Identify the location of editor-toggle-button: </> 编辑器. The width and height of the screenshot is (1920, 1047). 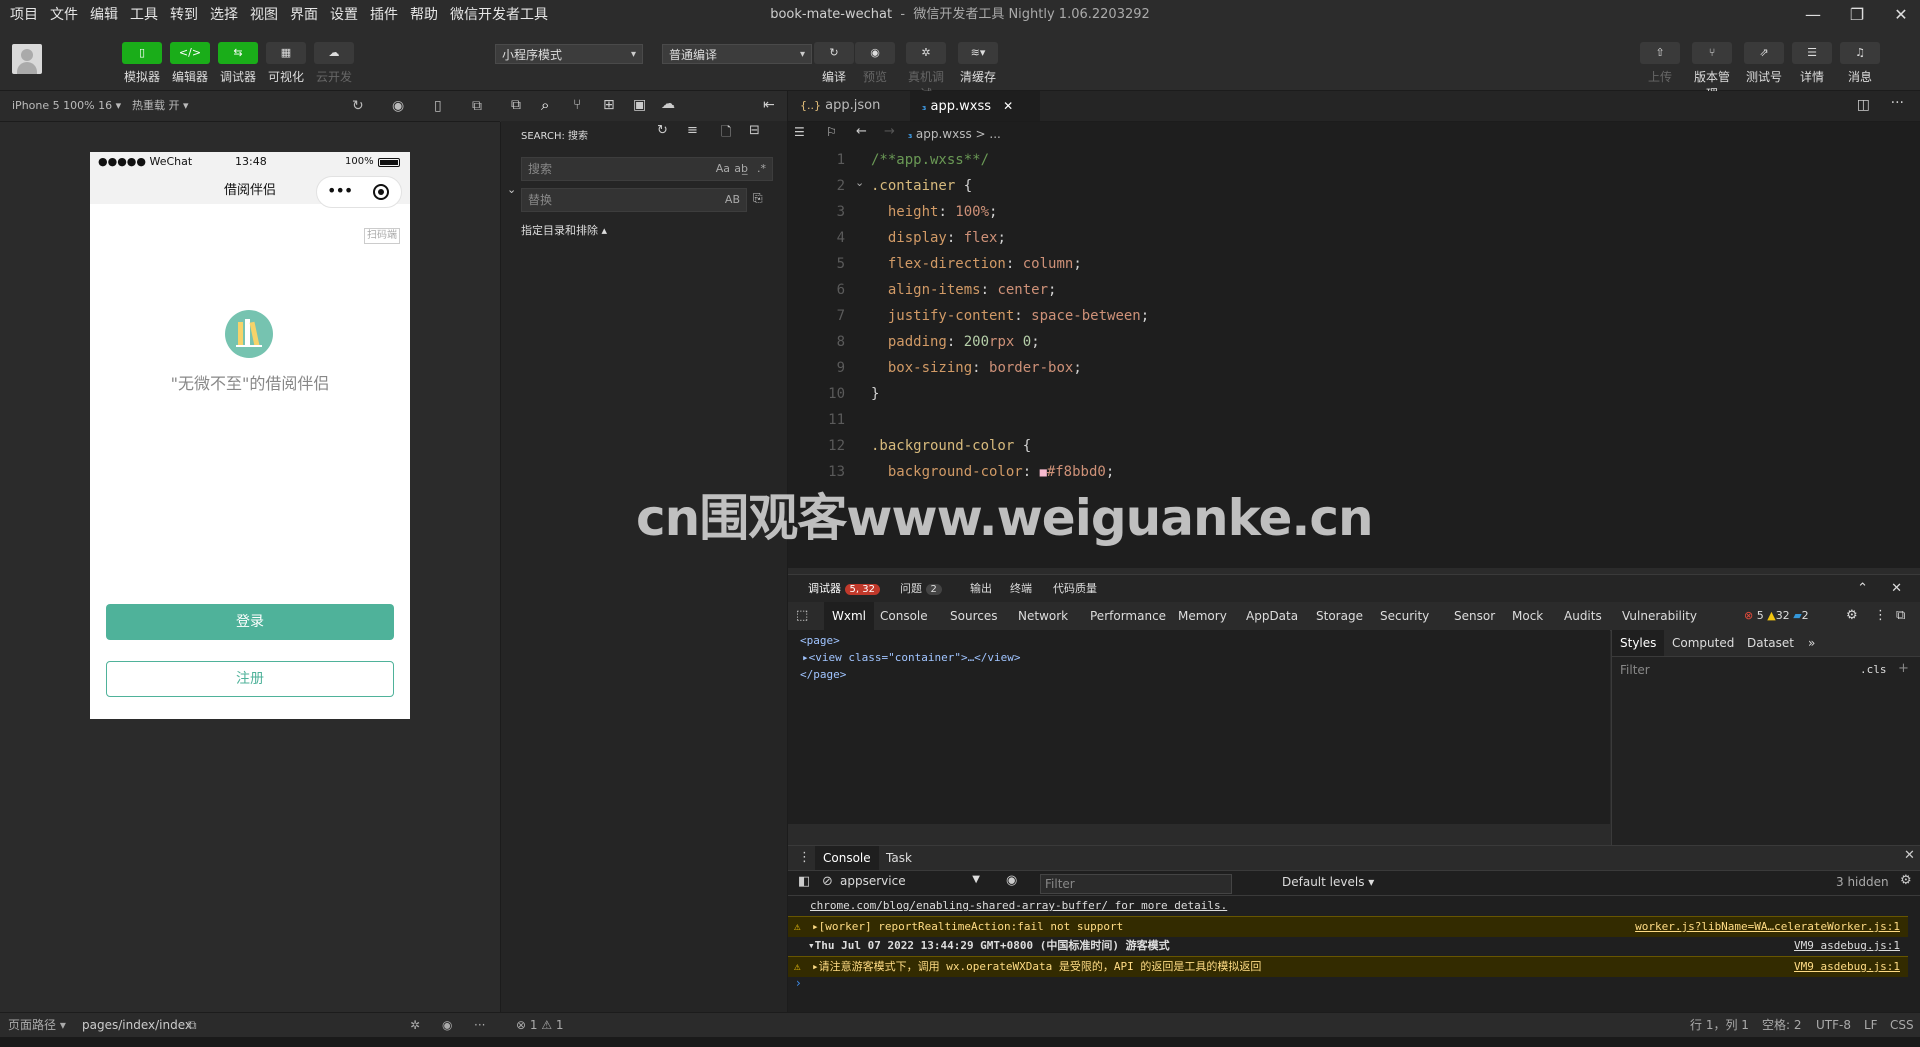
(190, 63).